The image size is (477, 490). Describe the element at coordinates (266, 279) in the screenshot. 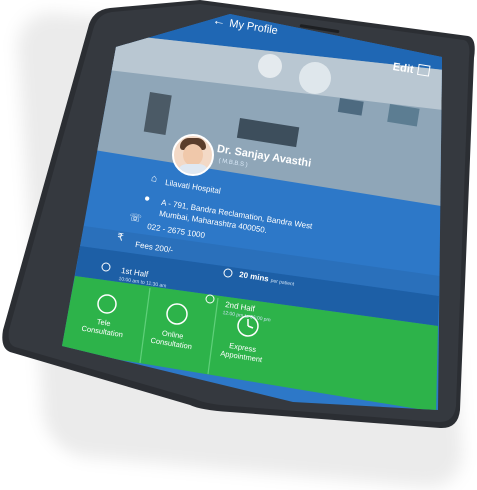

I see `consult-duration: 20 mins per patient` at that location.